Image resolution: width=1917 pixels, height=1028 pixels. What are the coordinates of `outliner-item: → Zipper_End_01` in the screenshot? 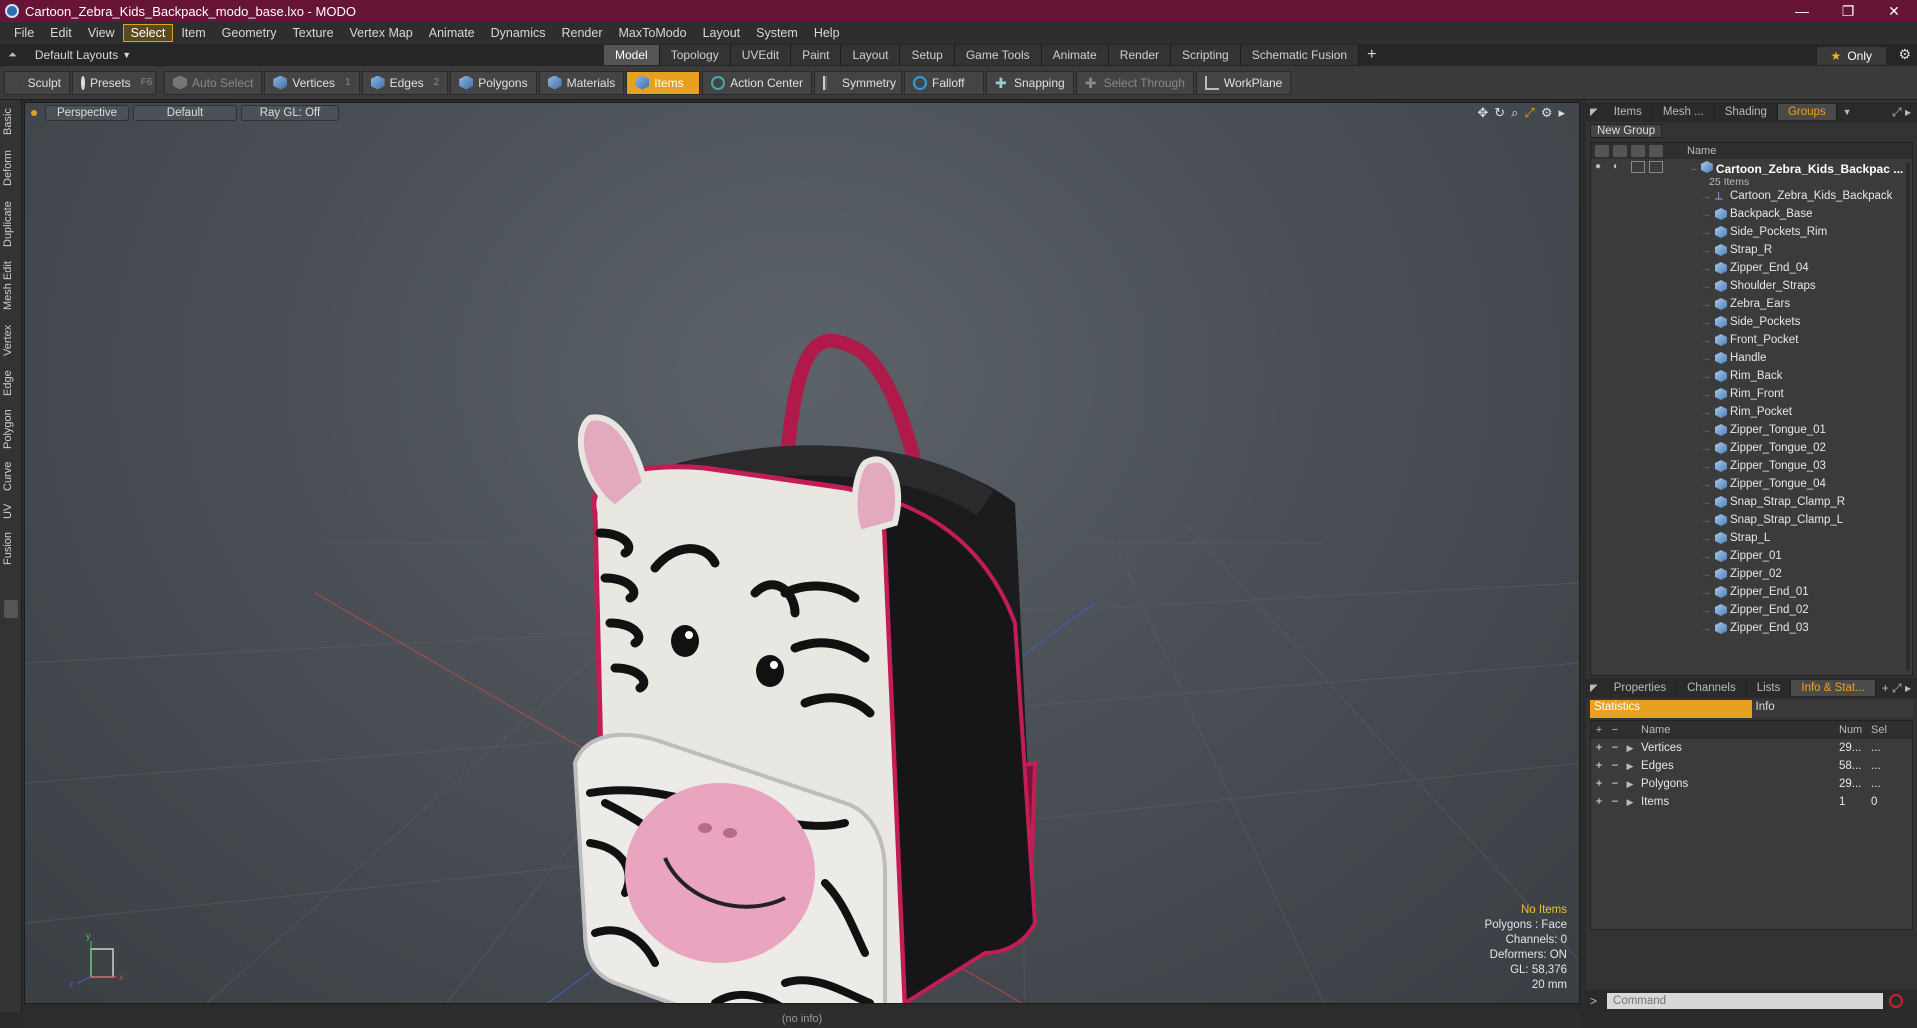 It's located at (1751, 592).